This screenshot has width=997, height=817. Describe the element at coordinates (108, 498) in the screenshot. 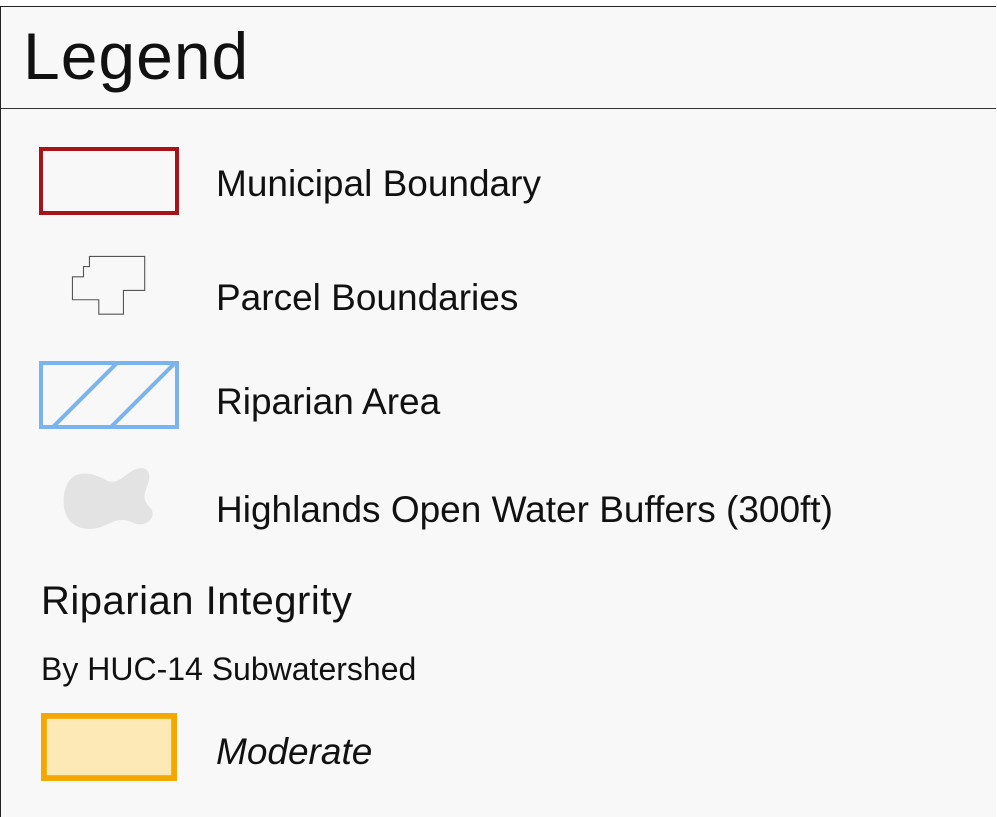

I see `gray-blob-icon` at that location.